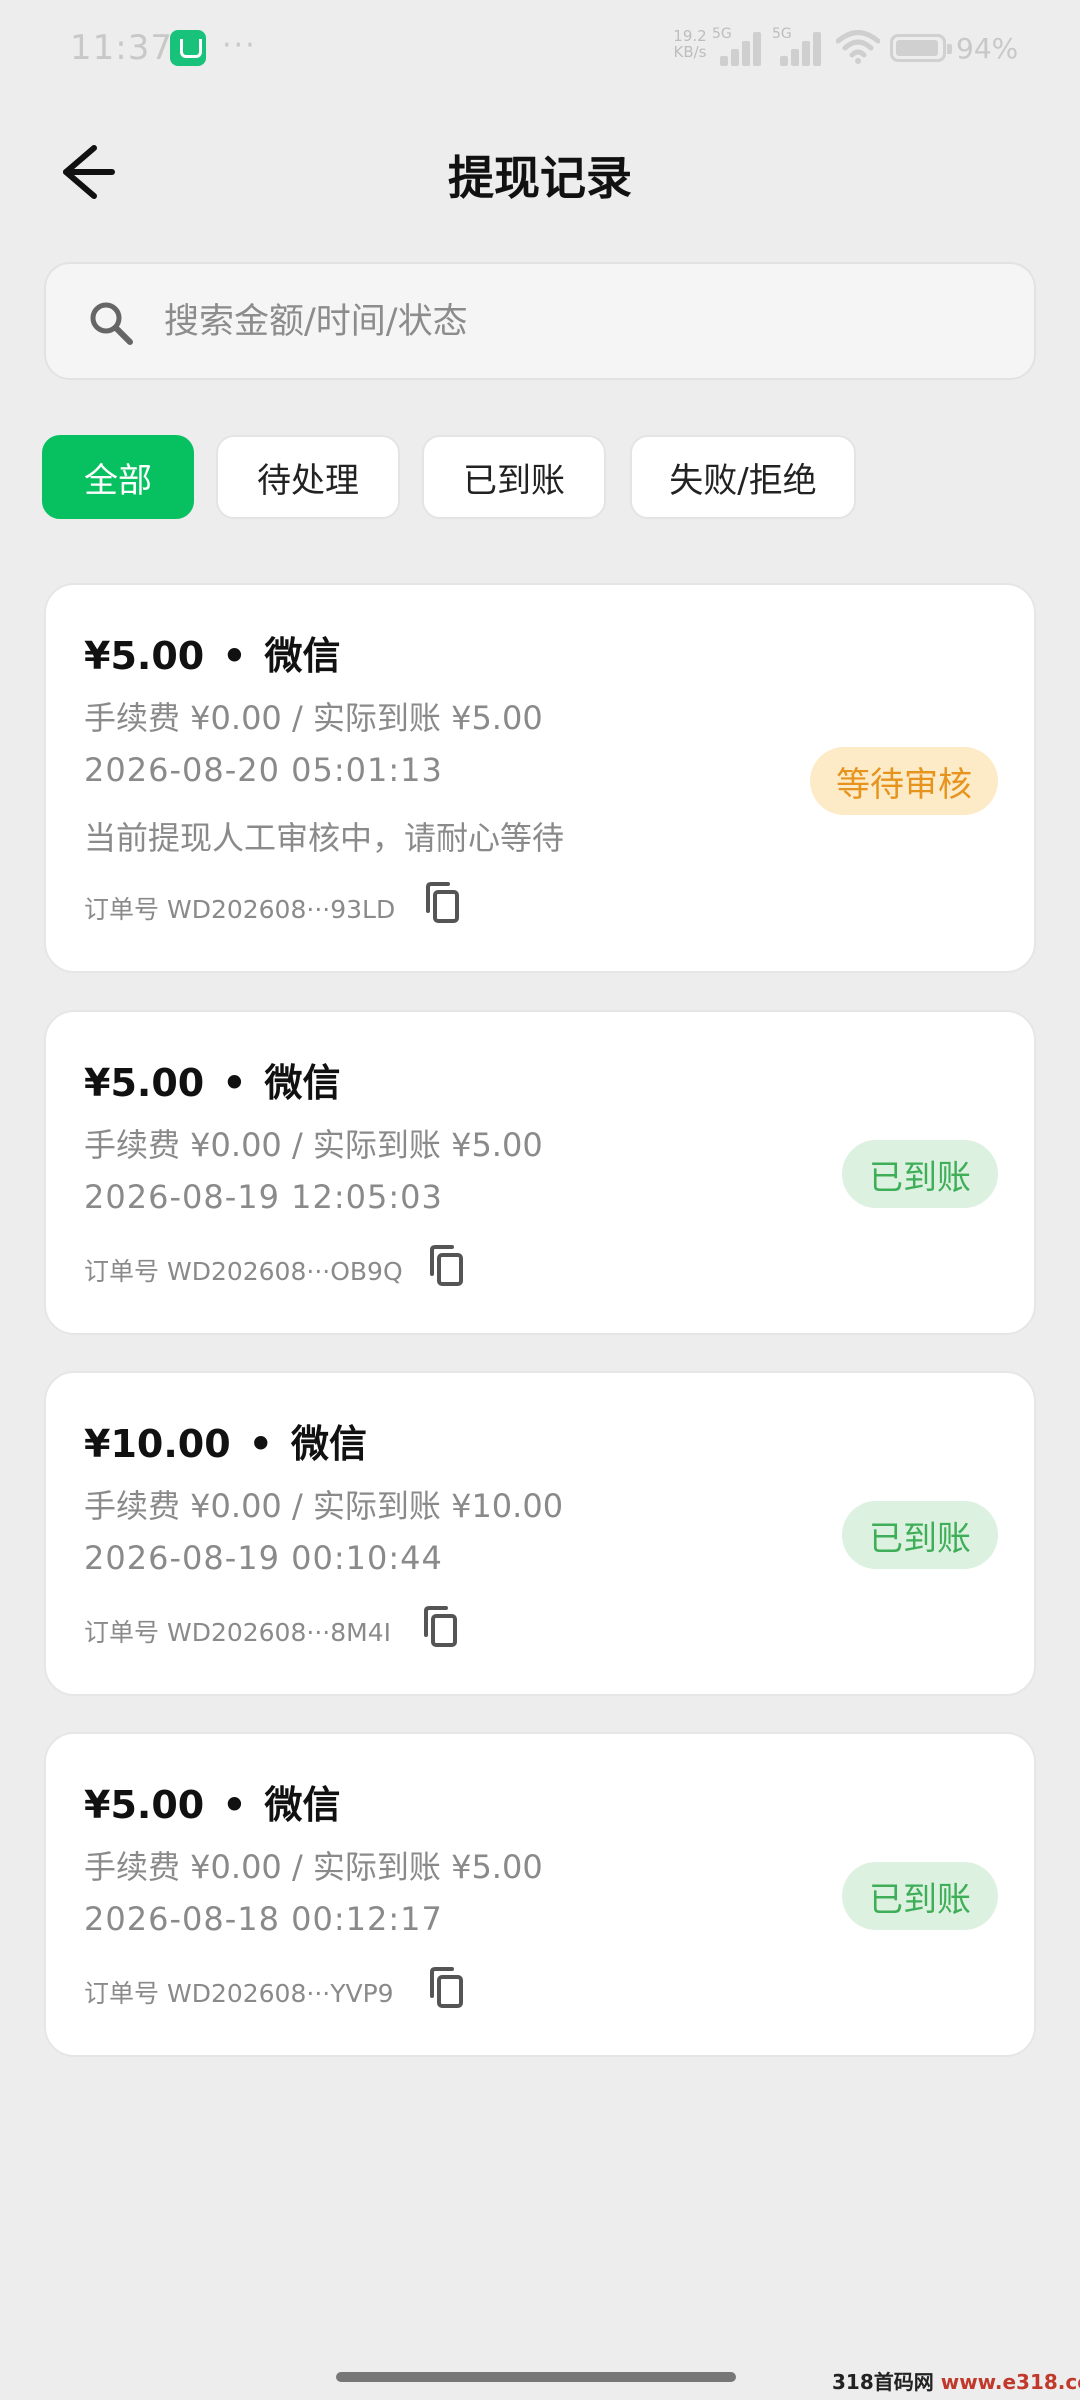 The width and height of the screenshot is (1080, 2400). I want to click on record-note: 当前提现人工审核中，请耐心等待, so click(324, 838).